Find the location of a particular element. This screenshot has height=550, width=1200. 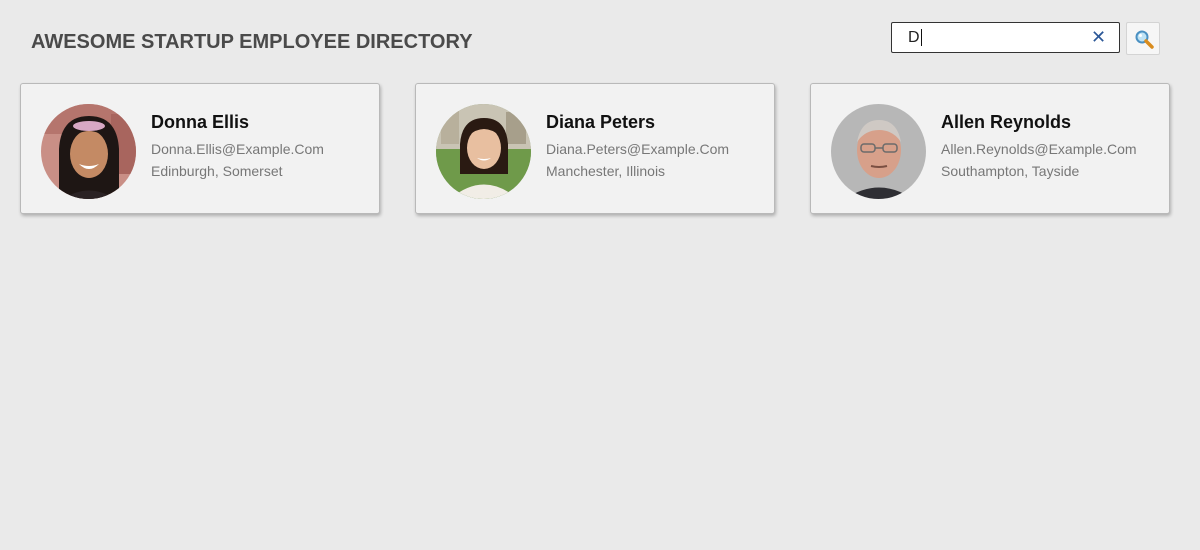

magnifier-icon is located at coordinates (1144, 39).